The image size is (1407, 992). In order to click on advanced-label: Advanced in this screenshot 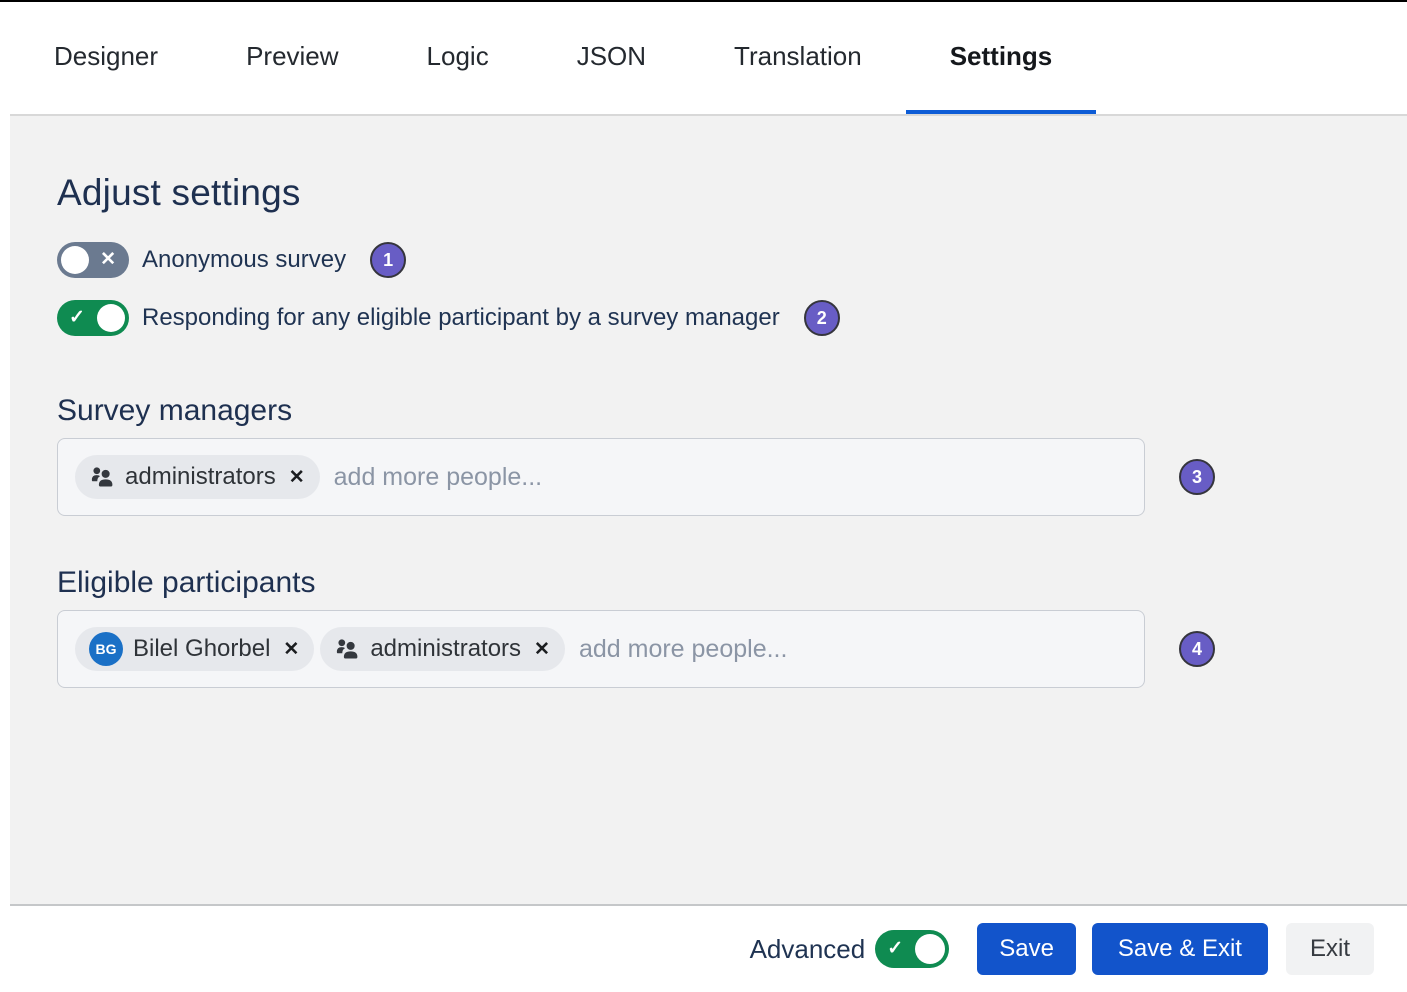, I will do `click(807, 948)`.